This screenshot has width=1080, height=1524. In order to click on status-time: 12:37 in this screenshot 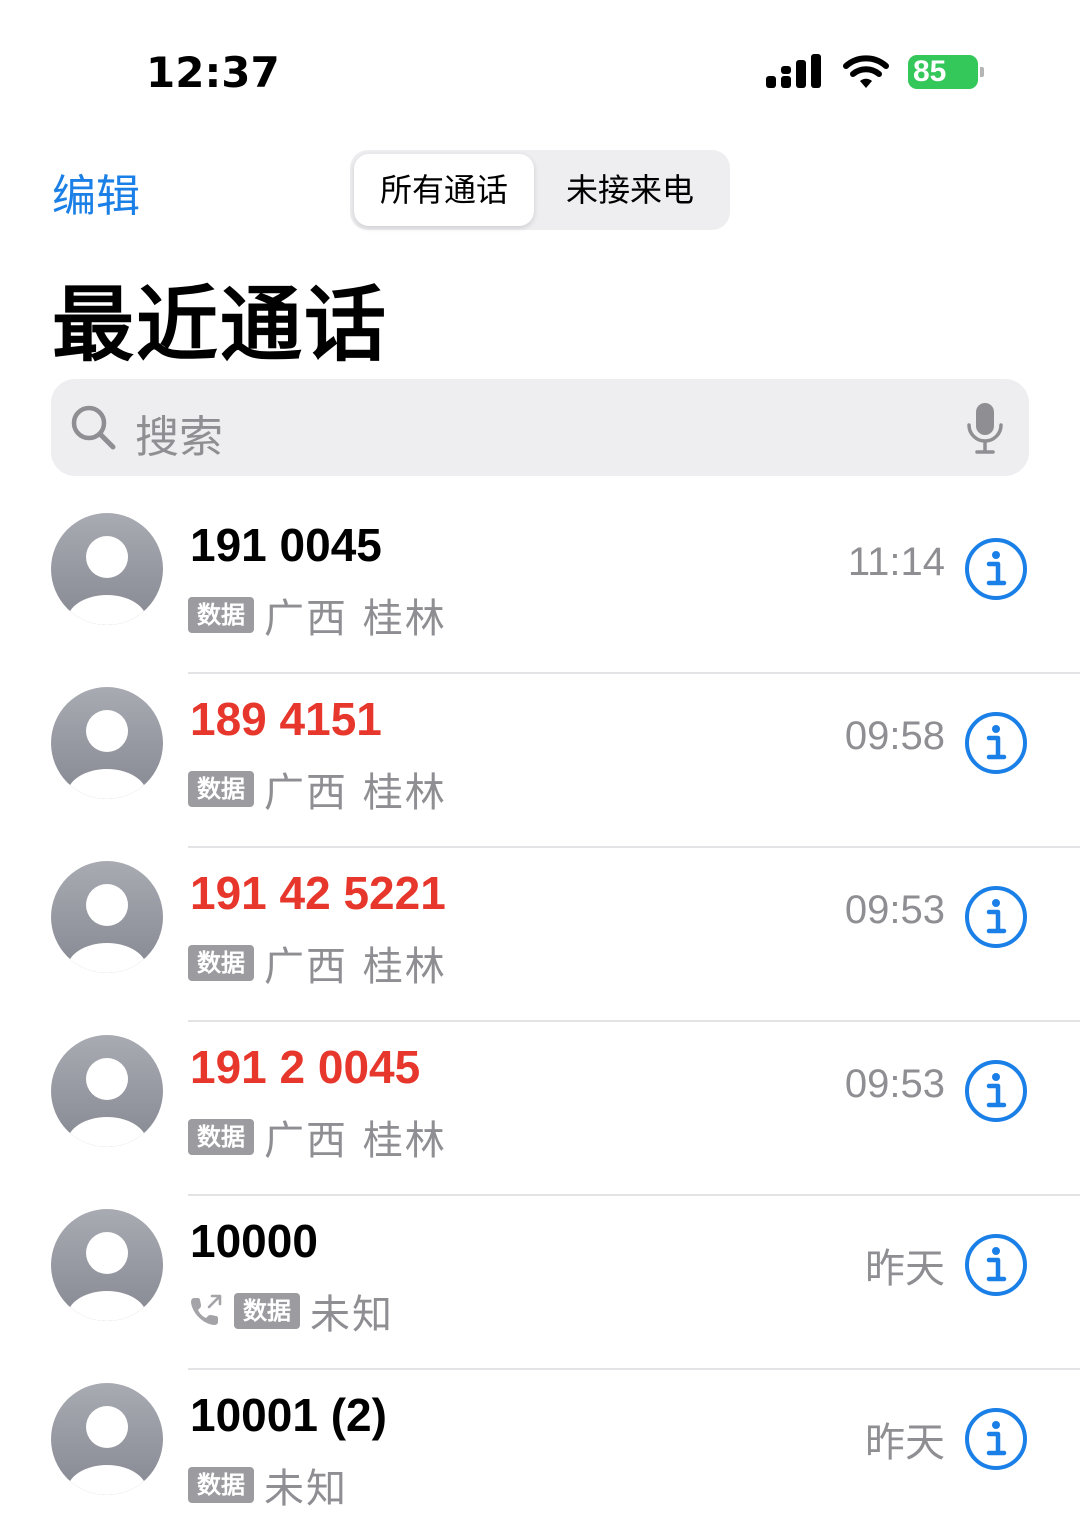, I will do `click(213, 72)`.